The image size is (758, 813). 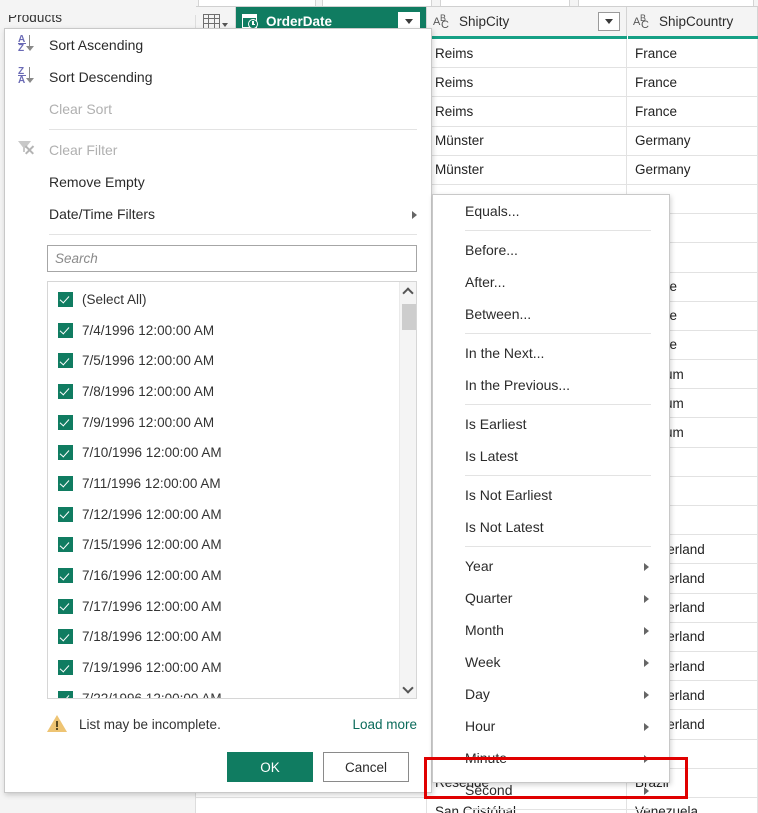 What do you see at coordinates (148, 361) in the screenshot?
I see `list-item-label: 7/5/1996 12:00:00 AM` at bounding box center [148, 361].